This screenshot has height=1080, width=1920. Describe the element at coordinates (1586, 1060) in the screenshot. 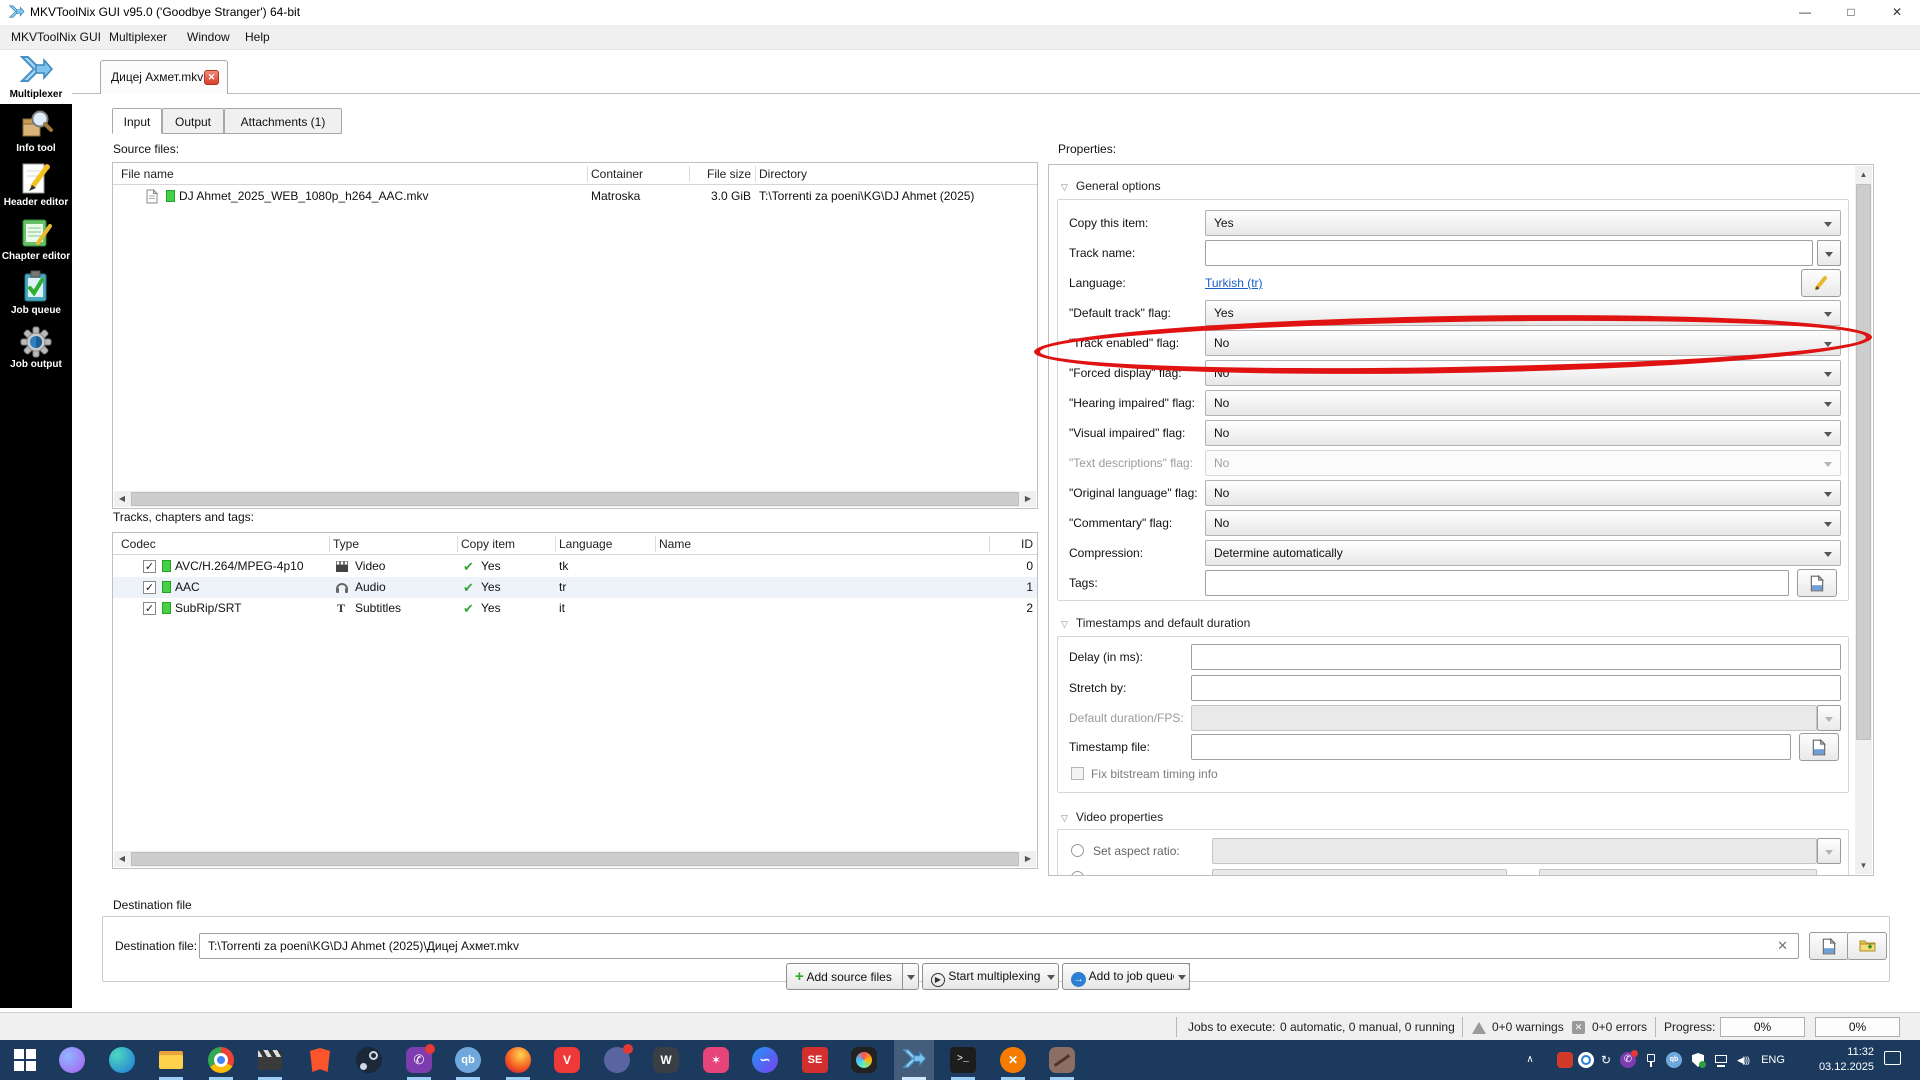

I see `tray-blue-app-icon` at that location.